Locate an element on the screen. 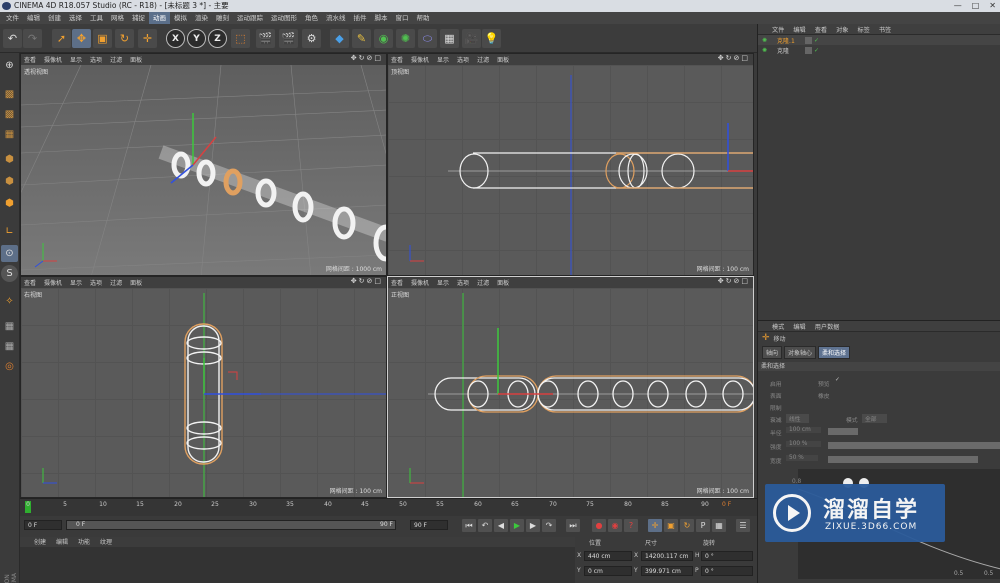 The image size is (1000, 583). subdivision-surface-icon: ◉ is located at coordinates (383, 38).